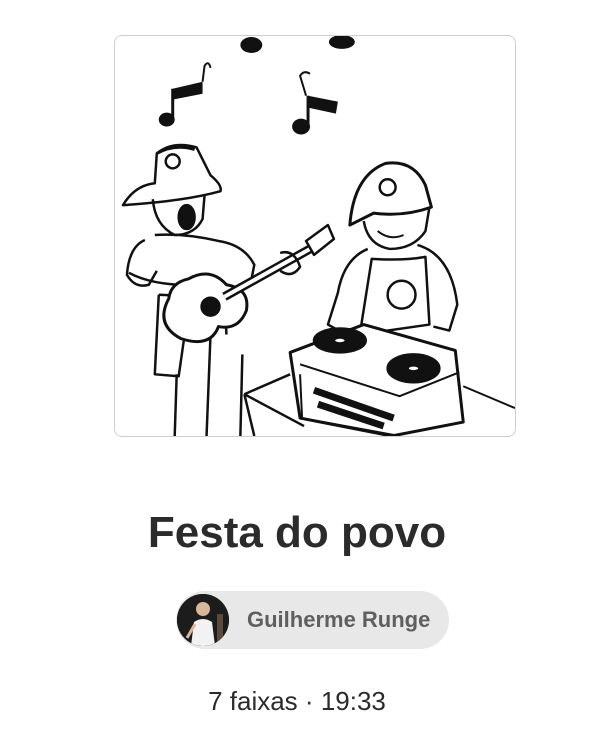  What do you see at coordinates (353, 701) in the screenshot?
I see `album-duration: 19:33` at bounding box center [353, 701].